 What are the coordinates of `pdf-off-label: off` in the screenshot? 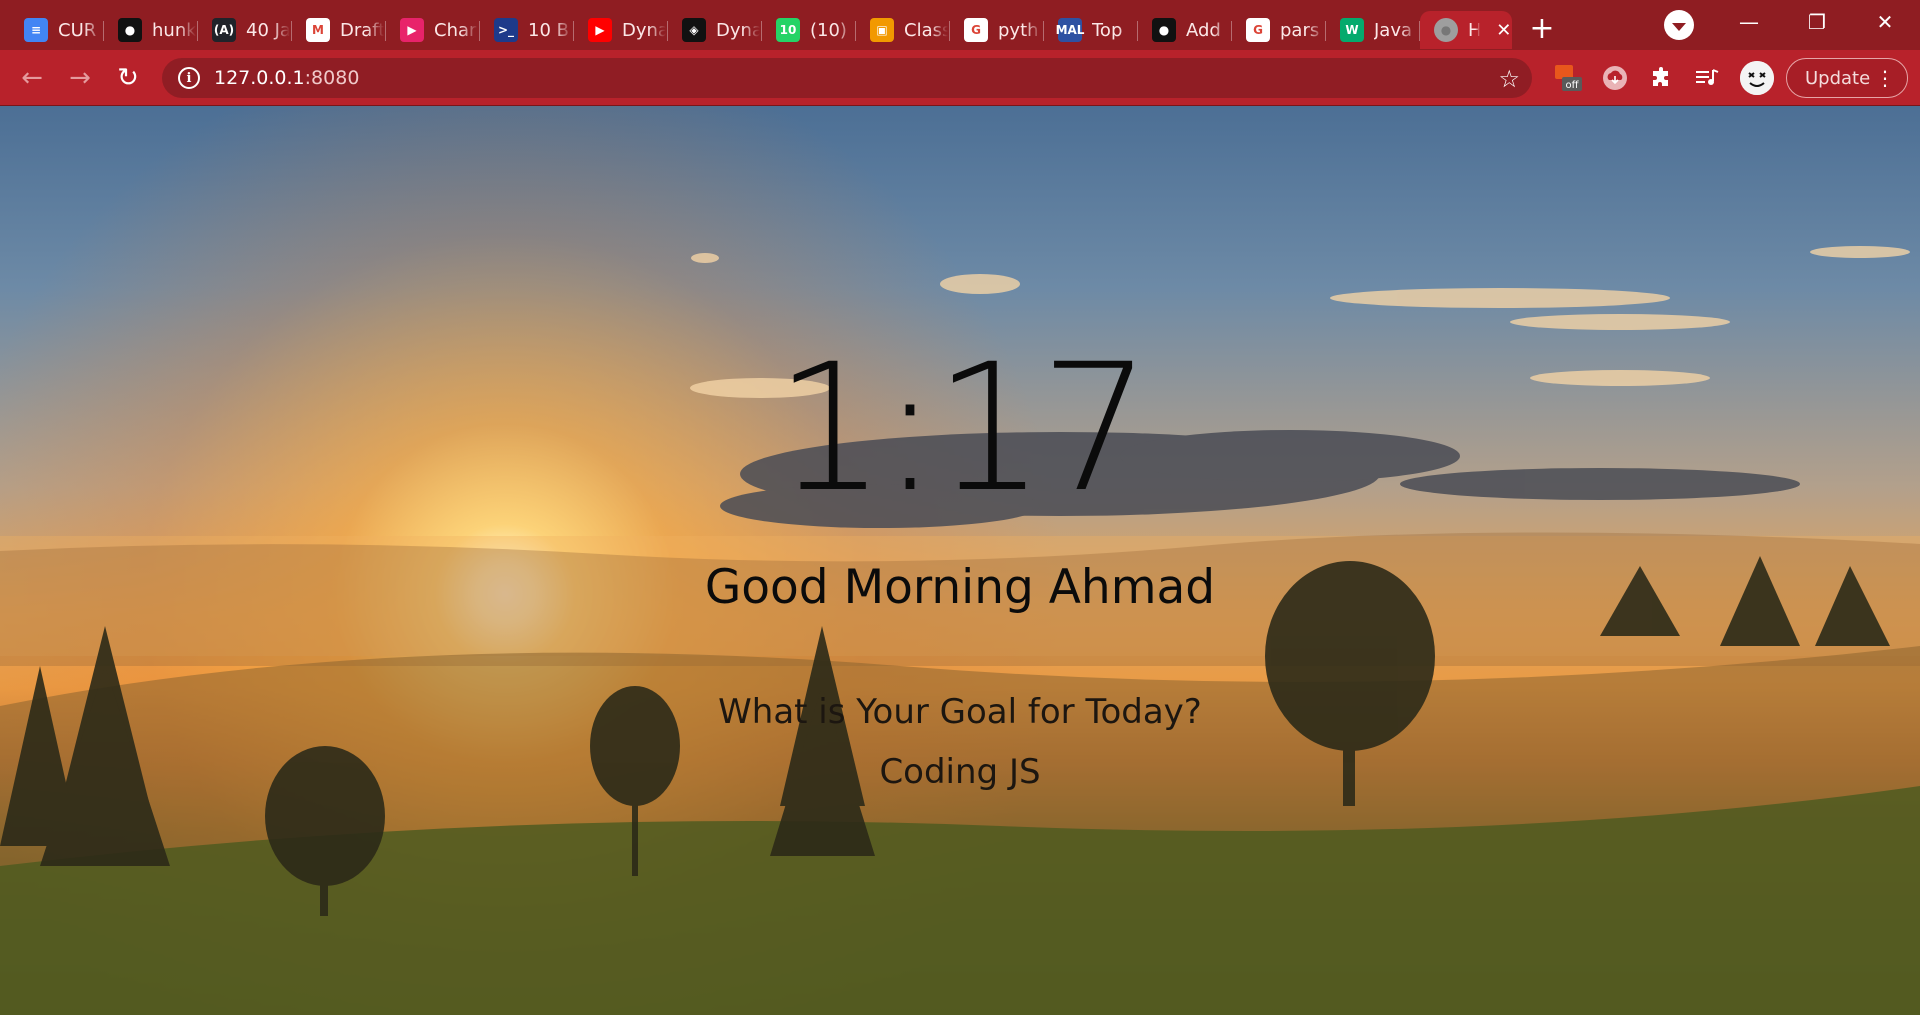 It's located at (1572, 85).